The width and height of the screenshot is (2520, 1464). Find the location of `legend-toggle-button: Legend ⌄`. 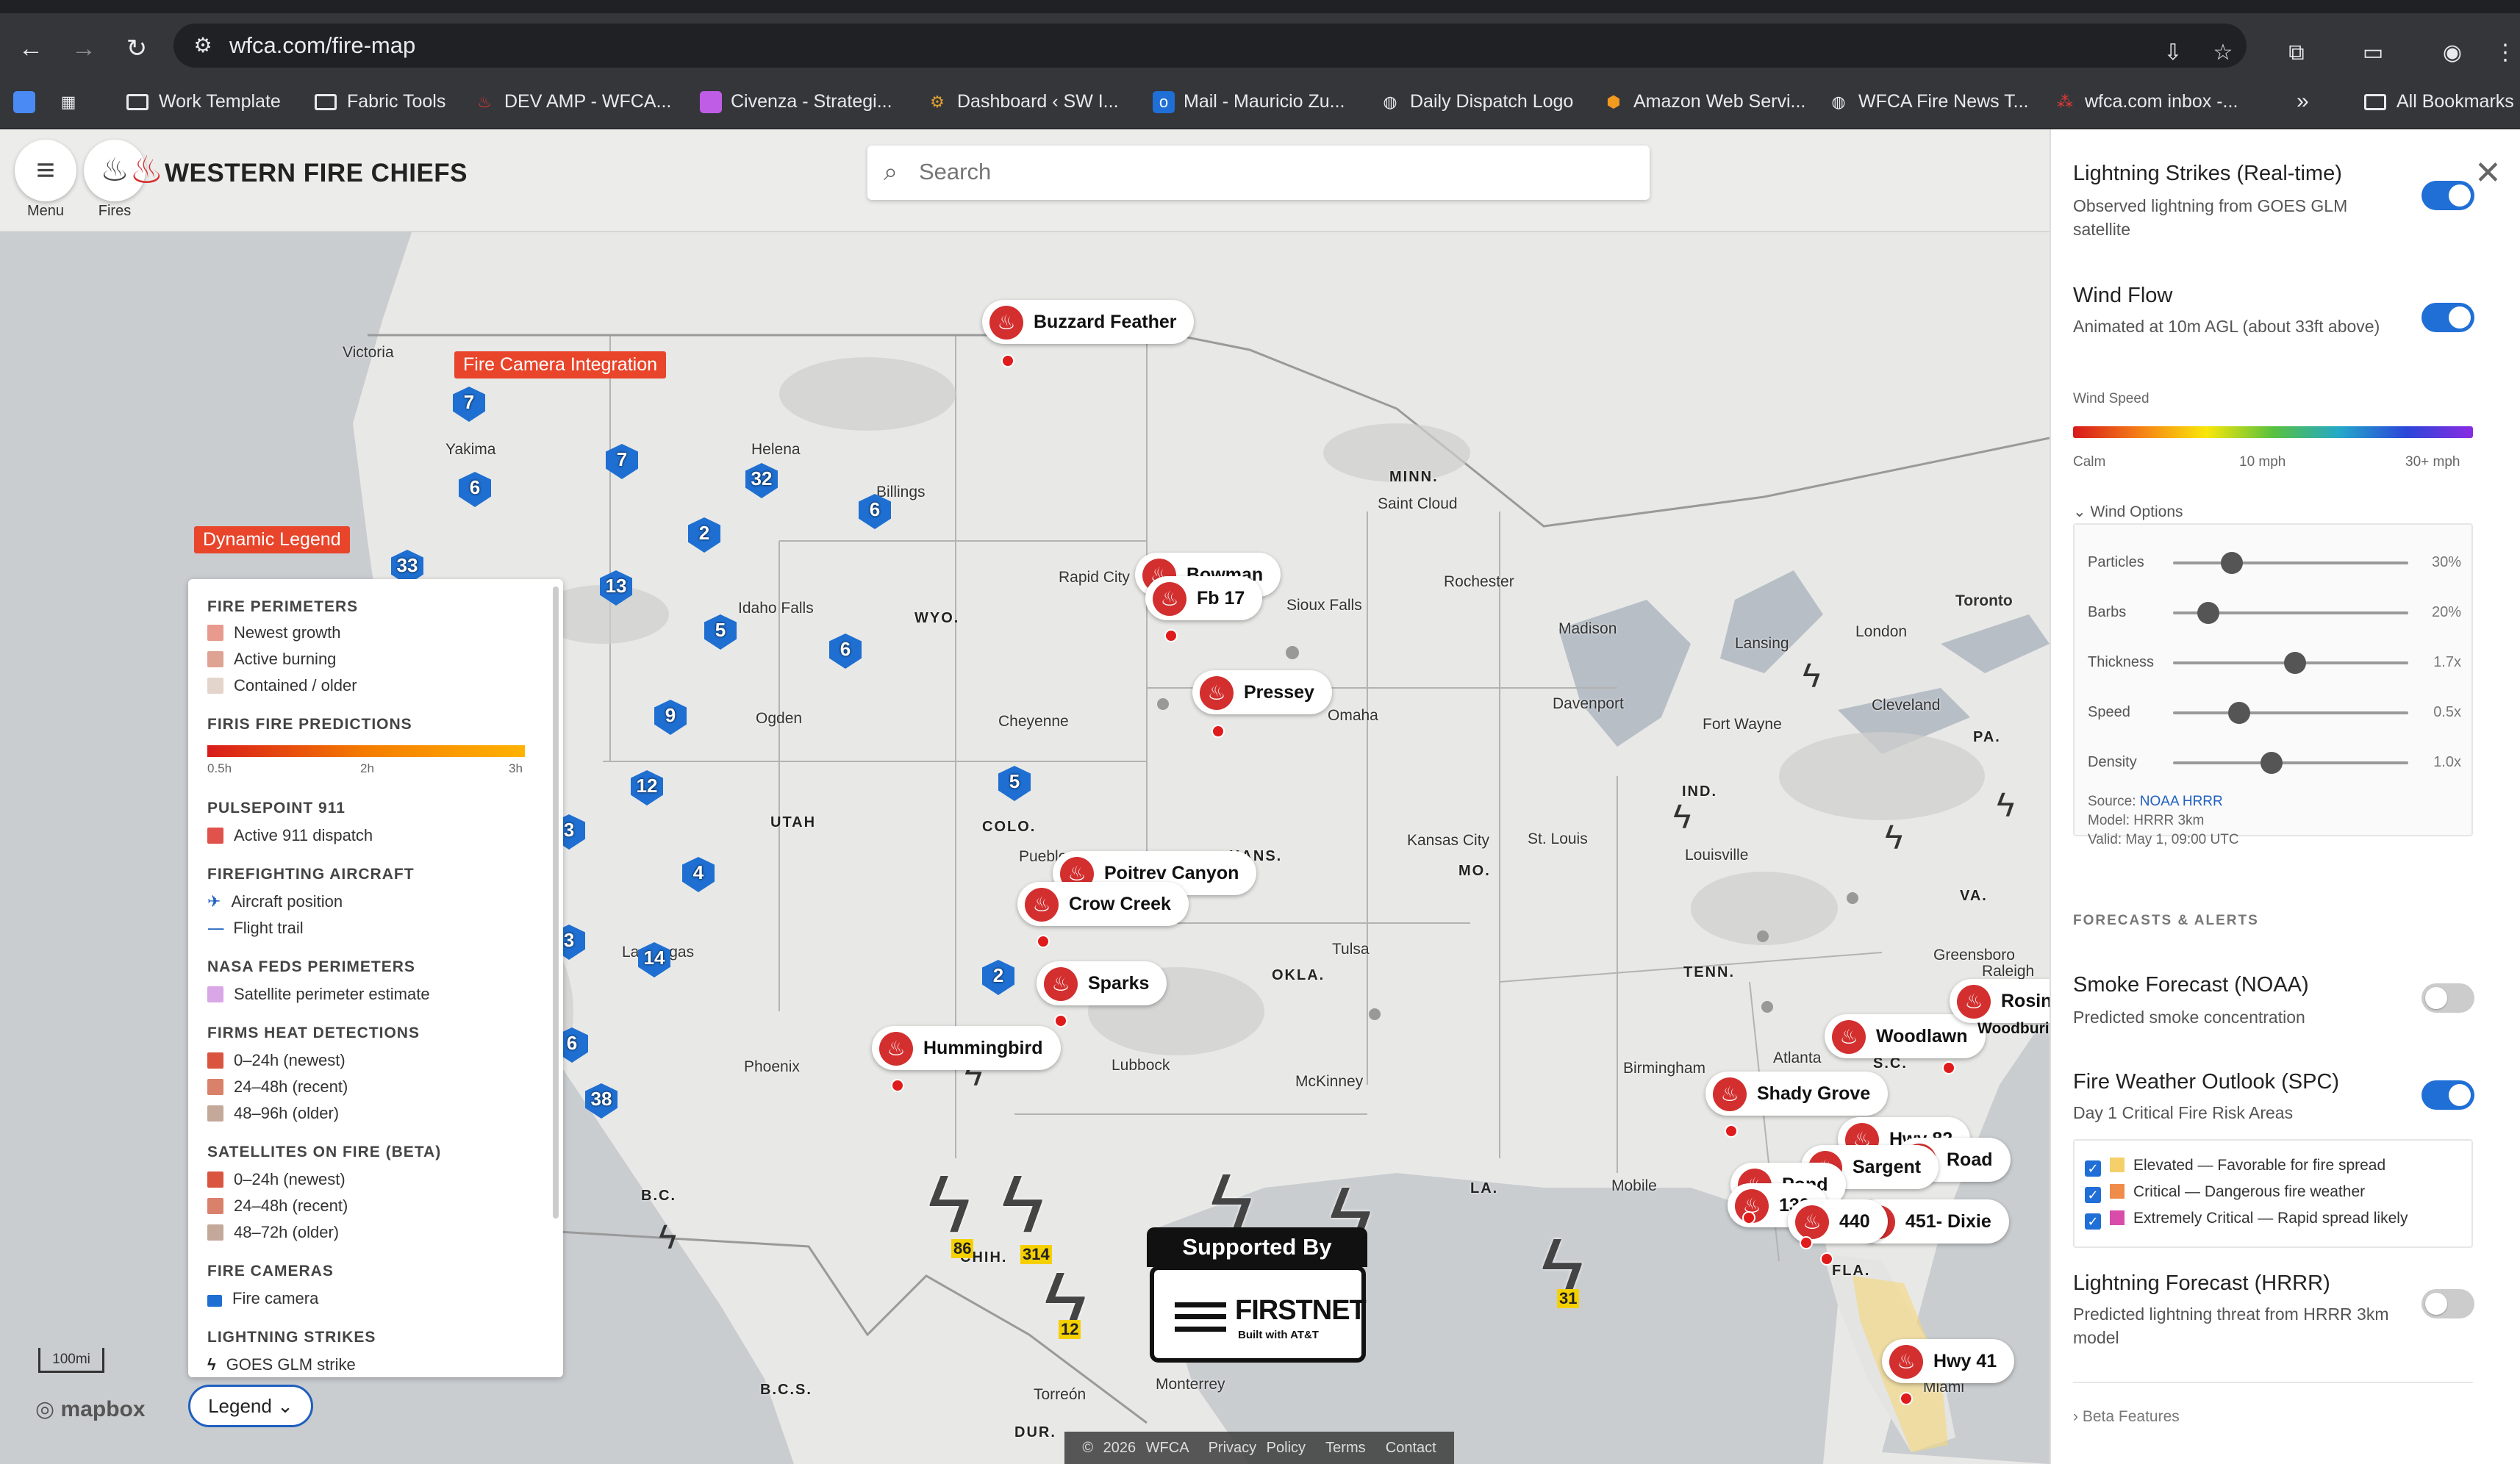

legend-toggle-button: Legend ⌄ is located at coordinates (250, 1406).